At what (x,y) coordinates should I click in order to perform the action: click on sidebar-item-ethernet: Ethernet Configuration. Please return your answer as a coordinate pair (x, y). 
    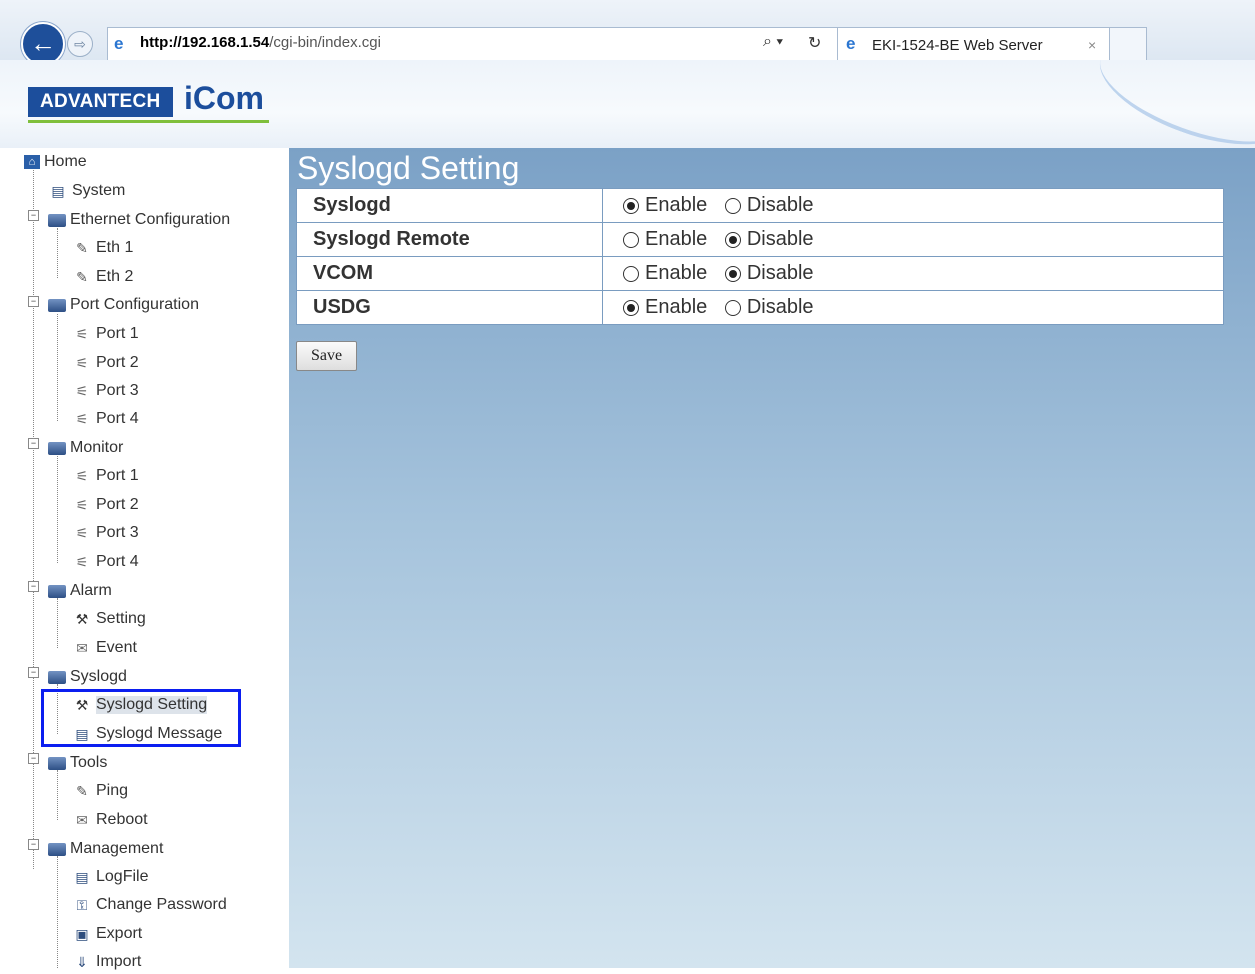
    Looking at the image, I should click on (139, 220).